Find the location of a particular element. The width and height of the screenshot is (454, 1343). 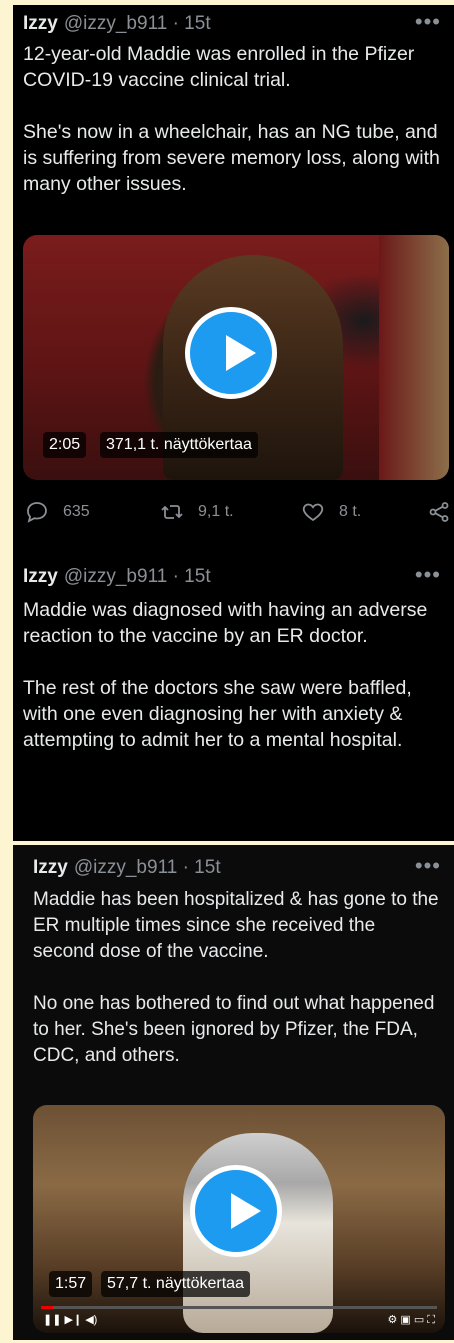

video-views-badge: 371,1 t. näyttökertaa is located at coordinates (179, 445).